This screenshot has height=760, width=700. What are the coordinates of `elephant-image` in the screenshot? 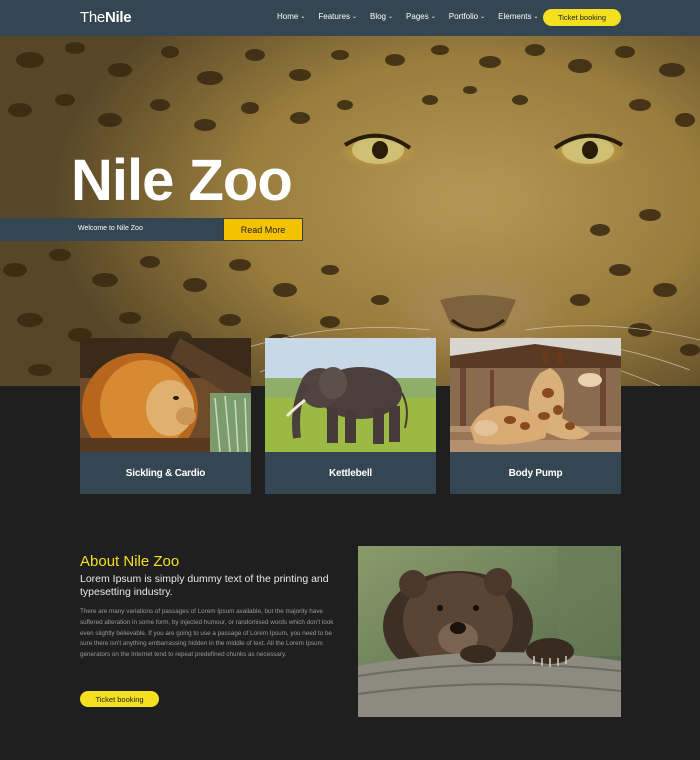 It's located at (350, 395).